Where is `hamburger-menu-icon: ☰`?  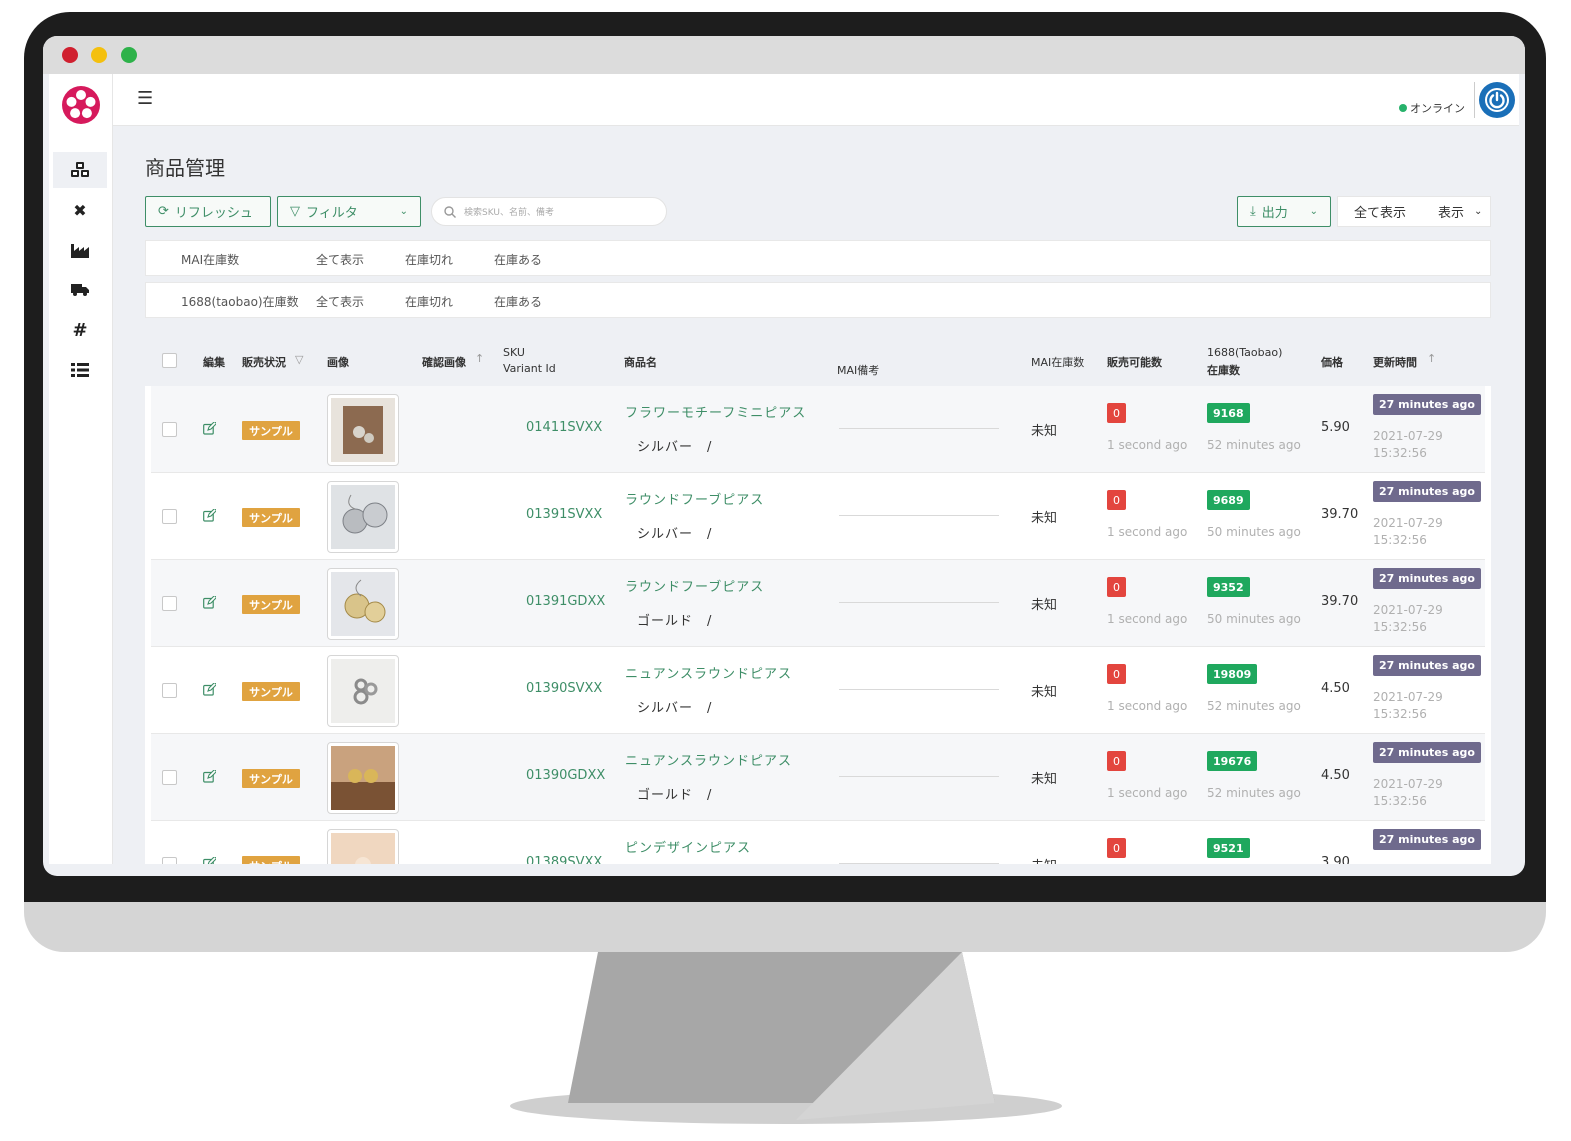
hamburger-menu-icon: ☰ is located at coordinates (145, 98).